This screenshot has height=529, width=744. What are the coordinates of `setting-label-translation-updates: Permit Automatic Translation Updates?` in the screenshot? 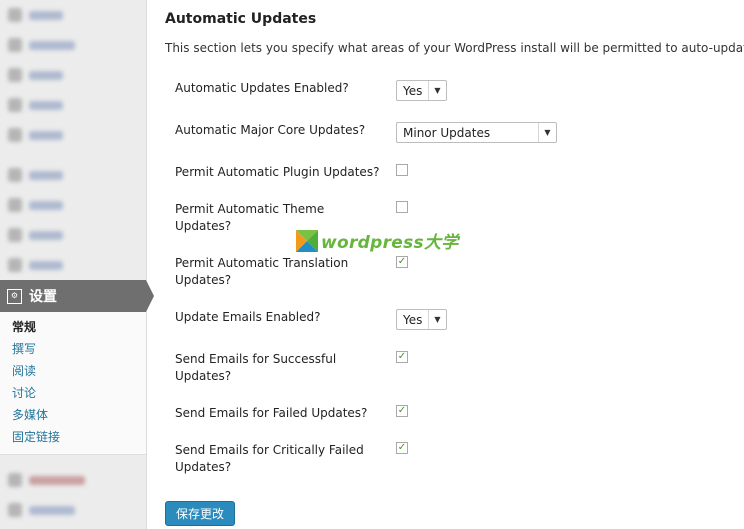 It's located at (262, 271).